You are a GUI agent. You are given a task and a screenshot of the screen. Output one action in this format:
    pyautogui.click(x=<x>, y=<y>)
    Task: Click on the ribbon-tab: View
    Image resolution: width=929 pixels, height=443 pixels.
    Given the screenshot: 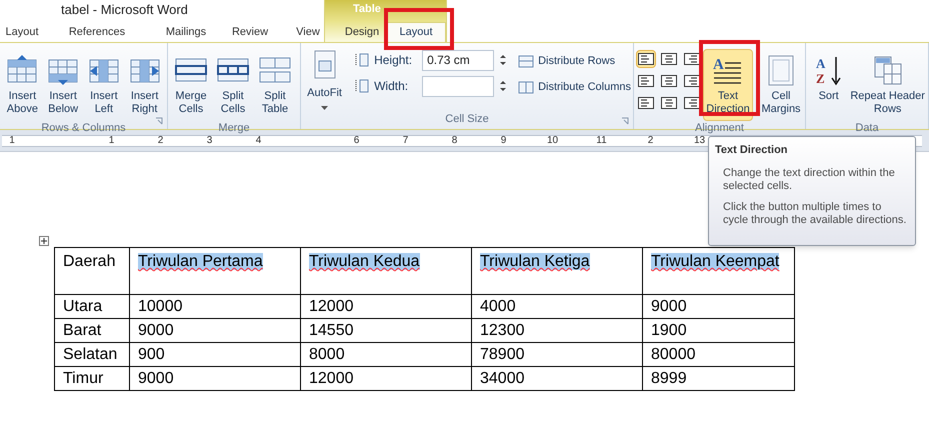 What is the action you would take?
    pyautogui.click(x=308, y=32)
    